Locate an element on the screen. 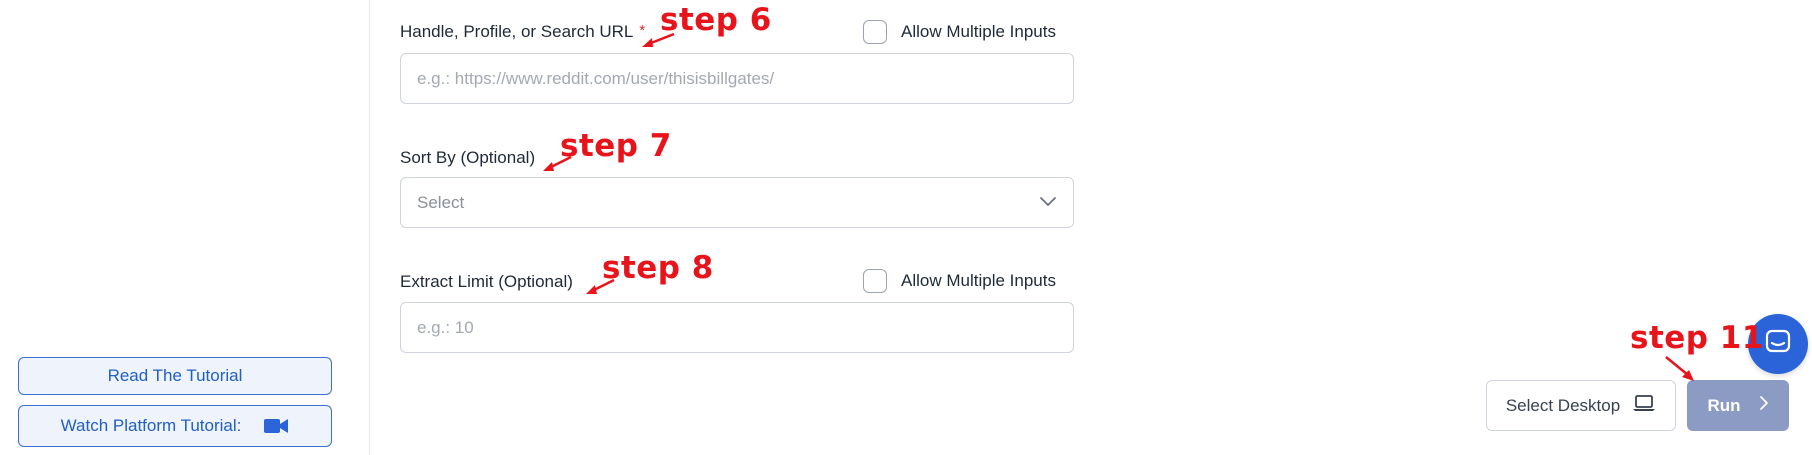 The width and height of the screenshot is (1812, 455). step-7-arrow is located at coordinates (557, 163).